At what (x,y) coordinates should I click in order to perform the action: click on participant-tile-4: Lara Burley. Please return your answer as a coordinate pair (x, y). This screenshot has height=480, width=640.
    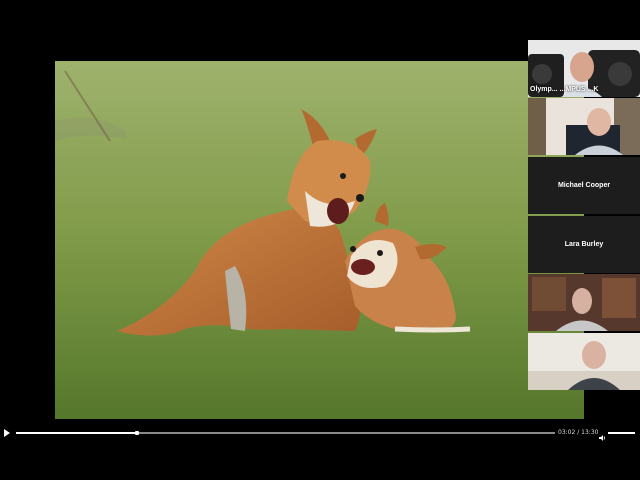
    Looking at the image, I should click on (584, 244).